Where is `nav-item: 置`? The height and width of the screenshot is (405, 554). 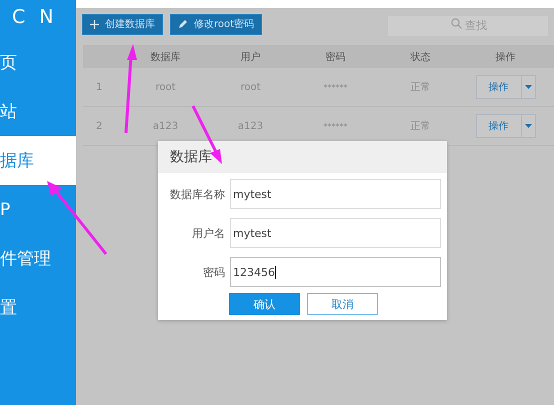 nav-item: 置 is located at coordinates (38, 307).